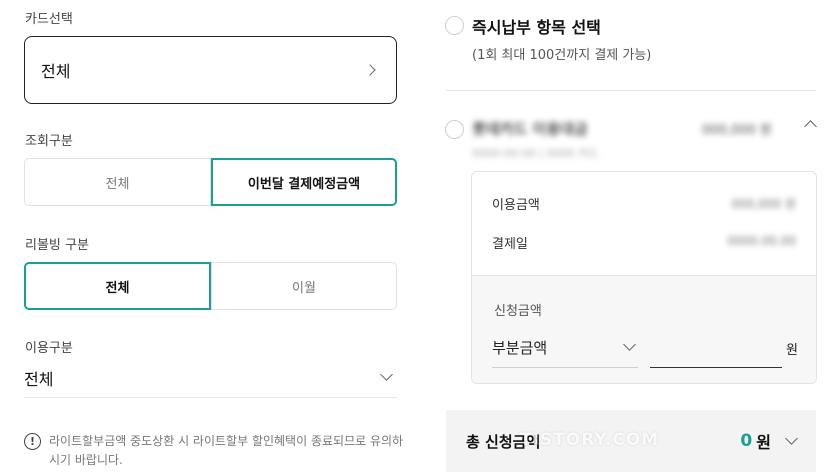  What do you see at coordinates (57, 245) in the screenshot?
I see `revolving-type-label: 리볼빙 구분` at bounding box center [57, 245].